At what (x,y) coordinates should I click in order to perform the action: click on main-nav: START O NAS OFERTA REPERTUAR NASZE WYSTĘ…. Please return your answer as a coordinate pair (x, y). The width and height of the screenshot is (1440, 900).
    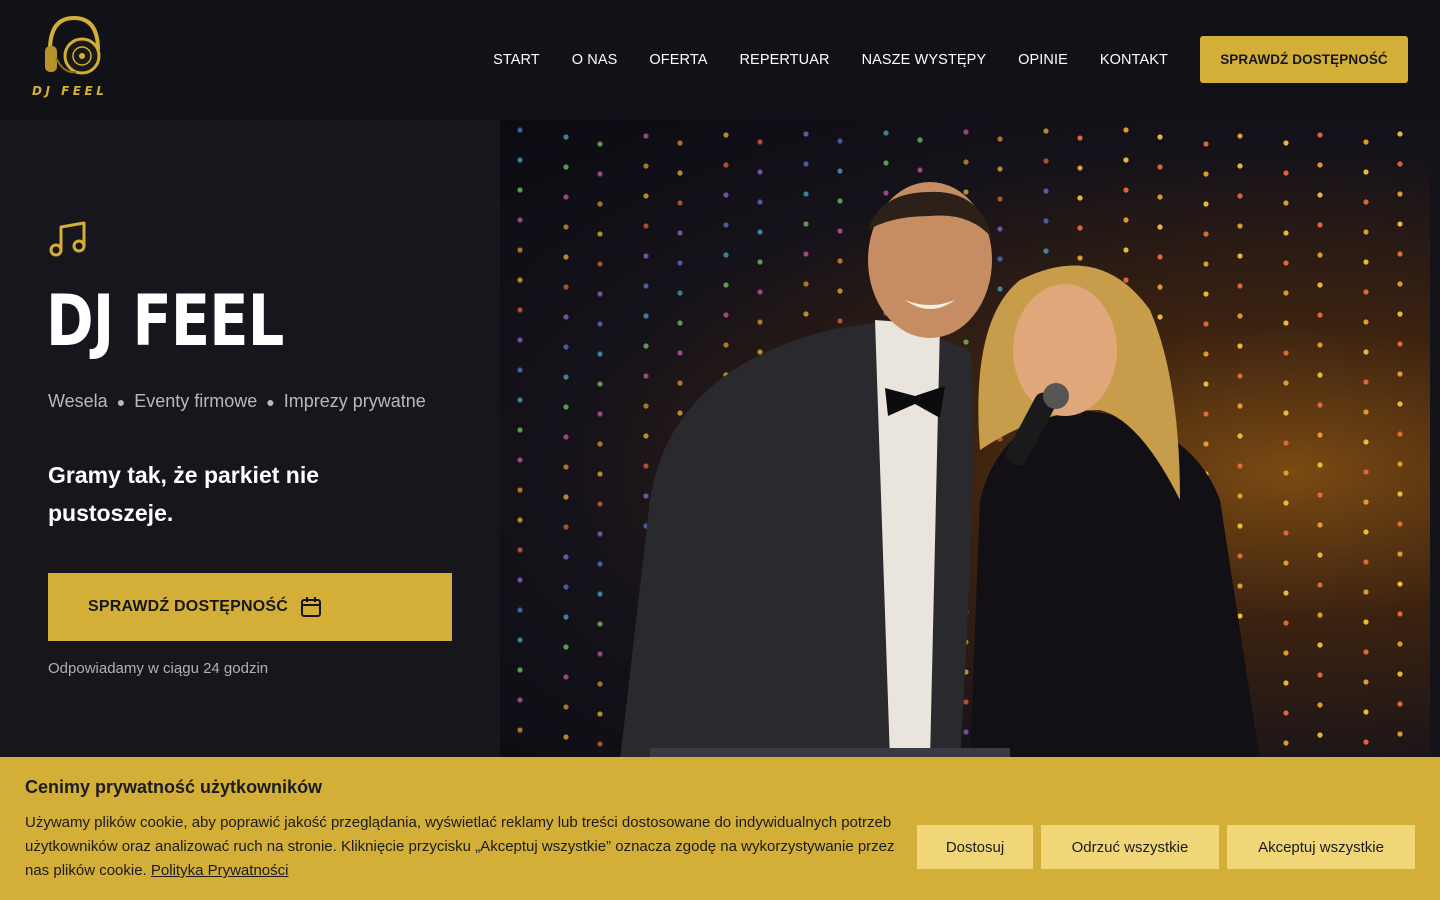
    Looking at the image, I should click on (814, 60).